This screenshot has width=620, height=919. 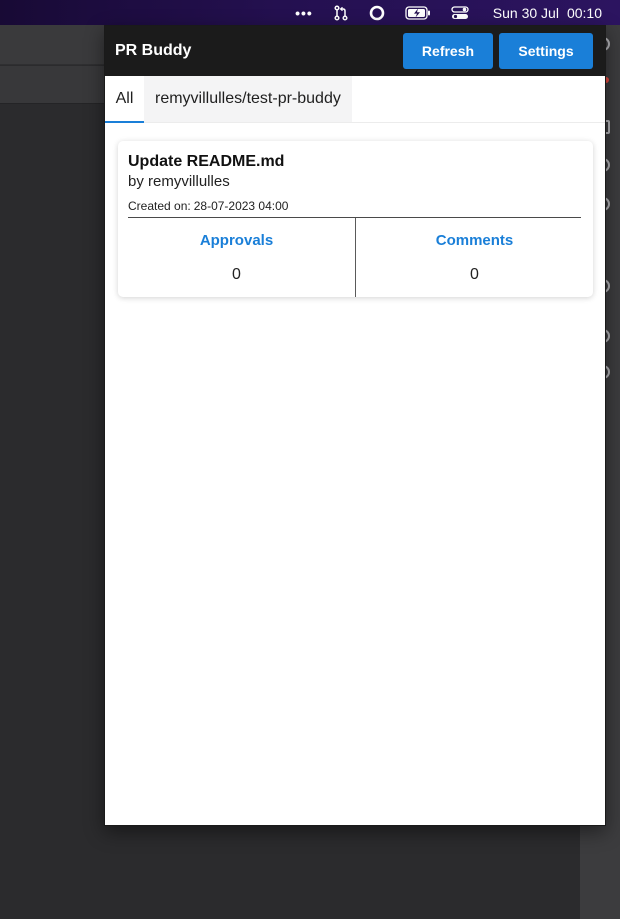 What do you see at coordinates (460, 12) in the screenshot?
I see `control-center-icon` at bounding box center [460, 12].